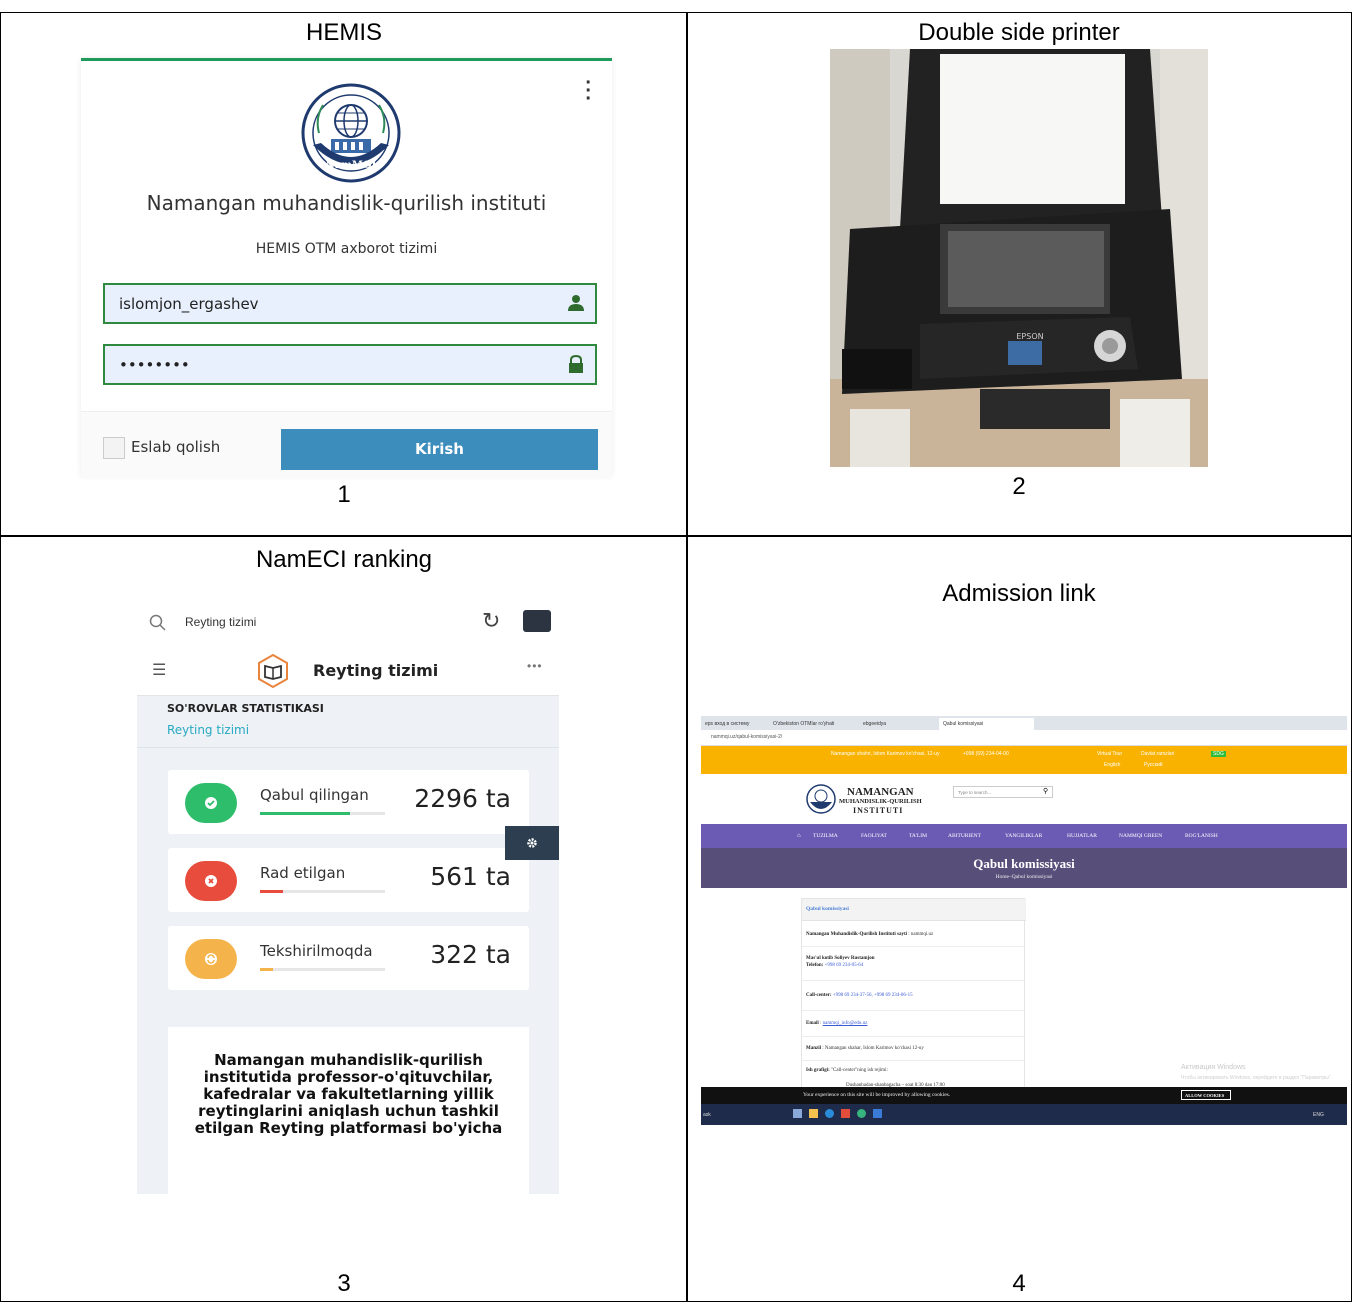 The width and height of the screenshot is (1352, 1302). What do you see at coordinates (859, 1070) in the screenshot?
I see `row-value: "Call-center"ning ish rejimi:` at bounding box center [859, 1070].